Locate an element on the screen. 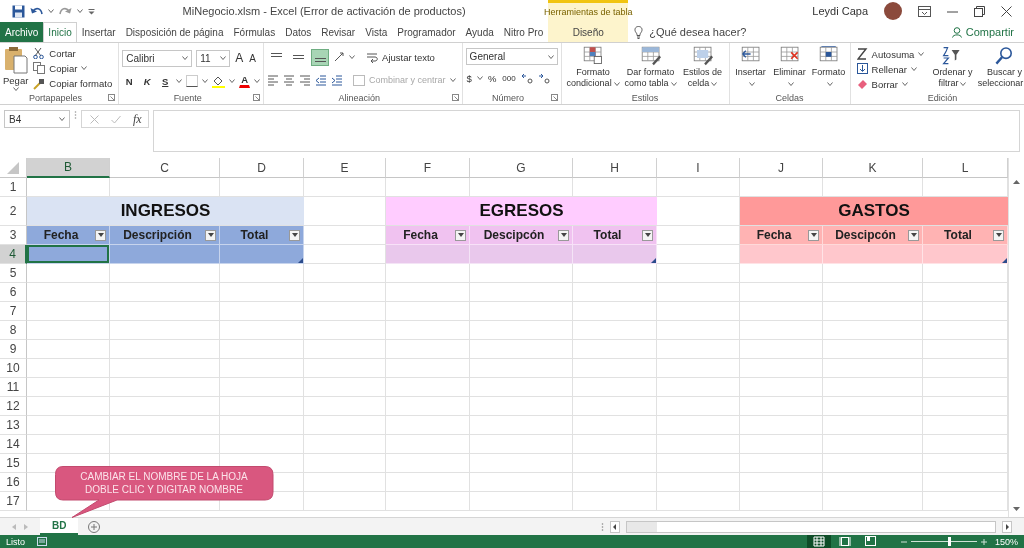 The width and height of the screenshot is (1024, 548). redo-icon is located at coordinates (65, 11).